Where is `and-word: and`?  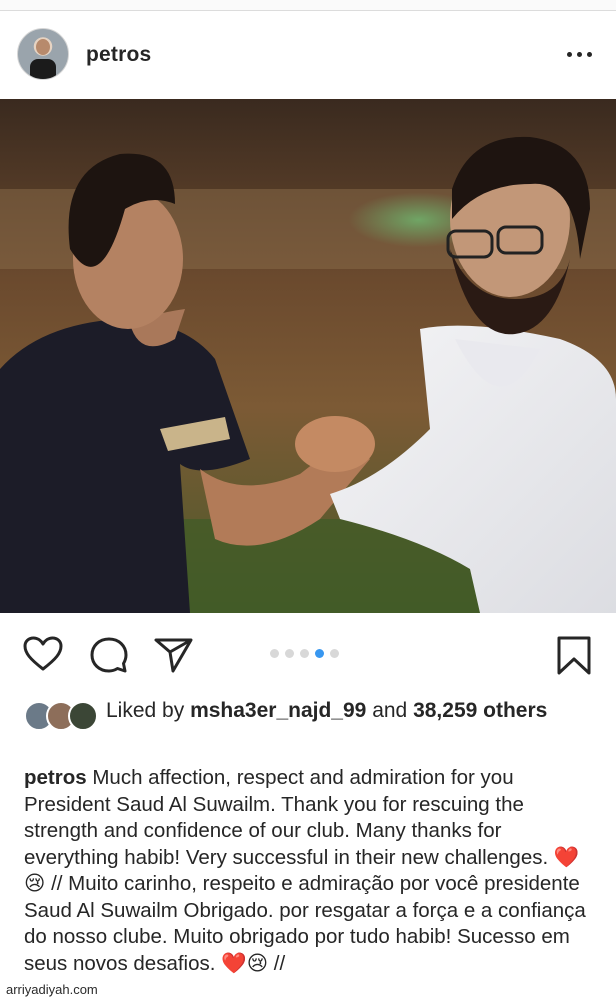 and-word: and is located at coordinates (390, 710).